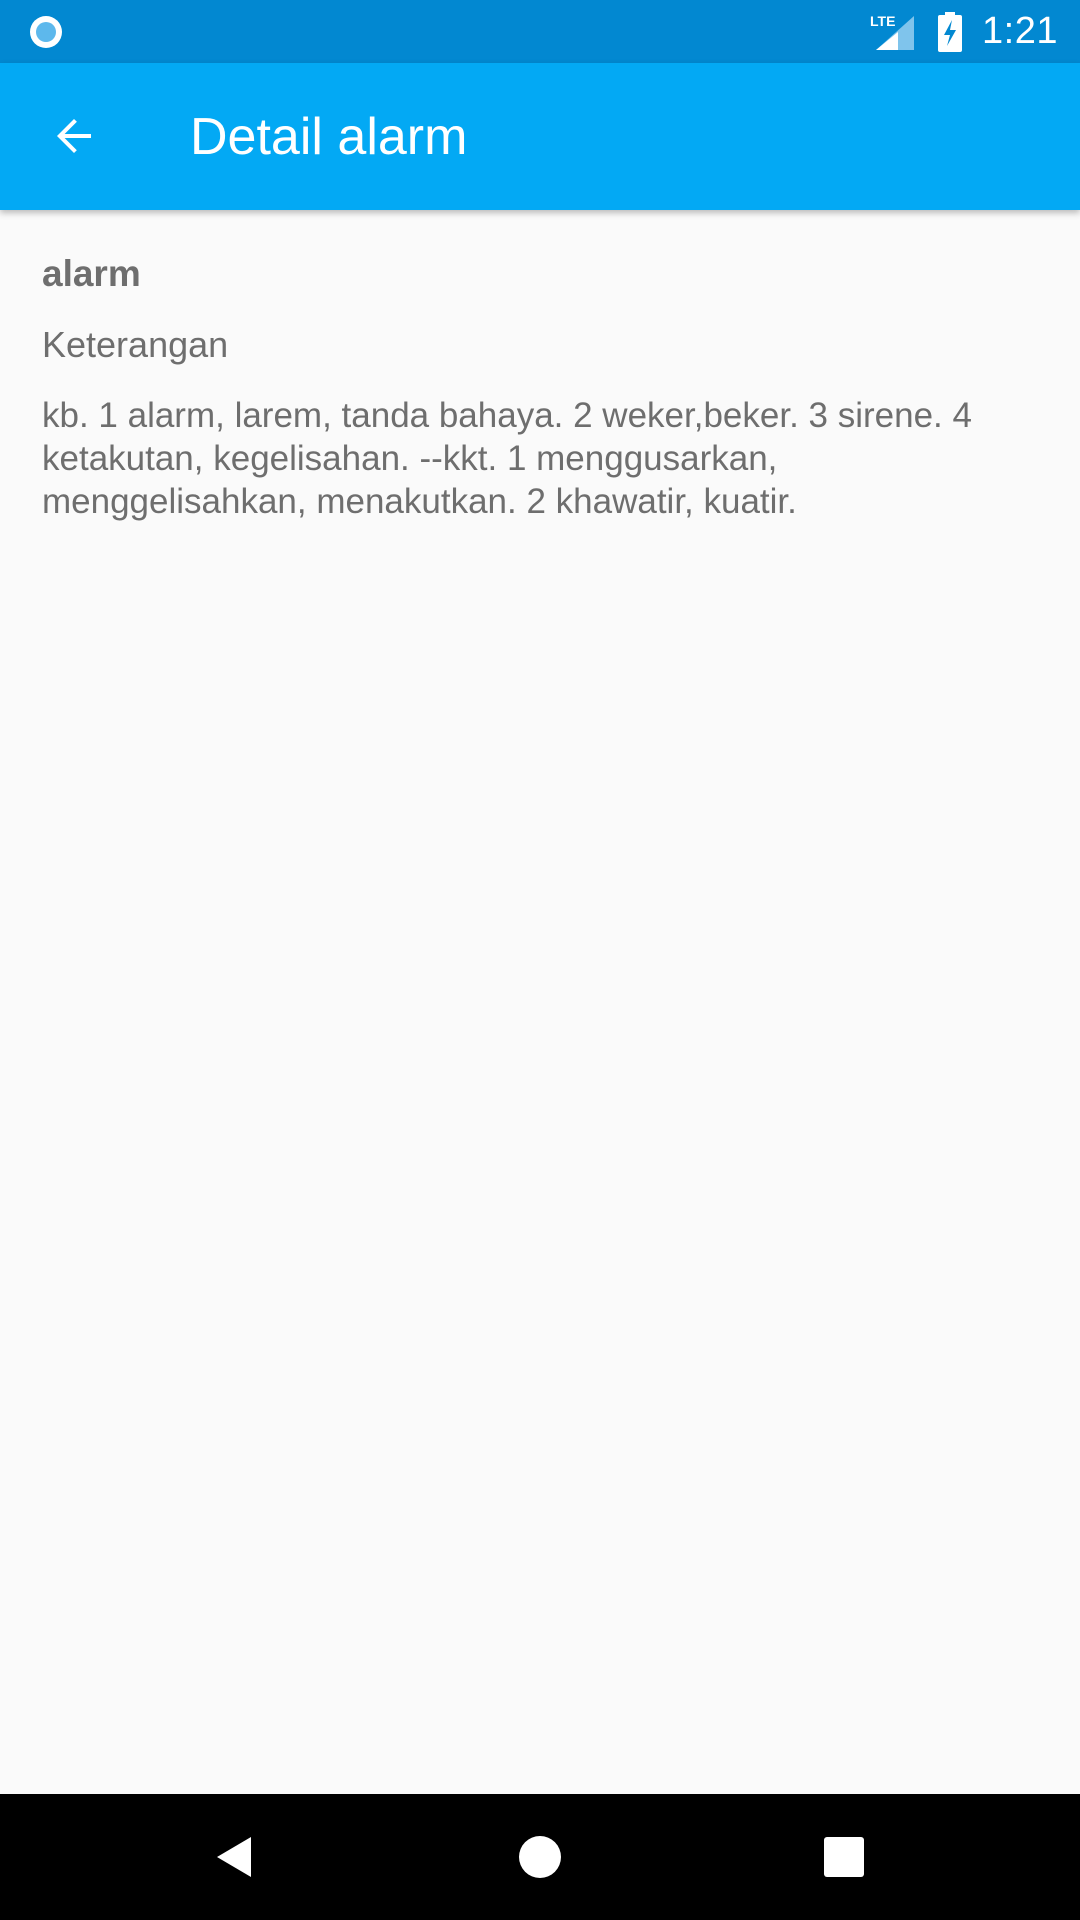 The height and width of the screenshot is (1920, 1080). I want to click on nav-back-button, so click(235, 1857).